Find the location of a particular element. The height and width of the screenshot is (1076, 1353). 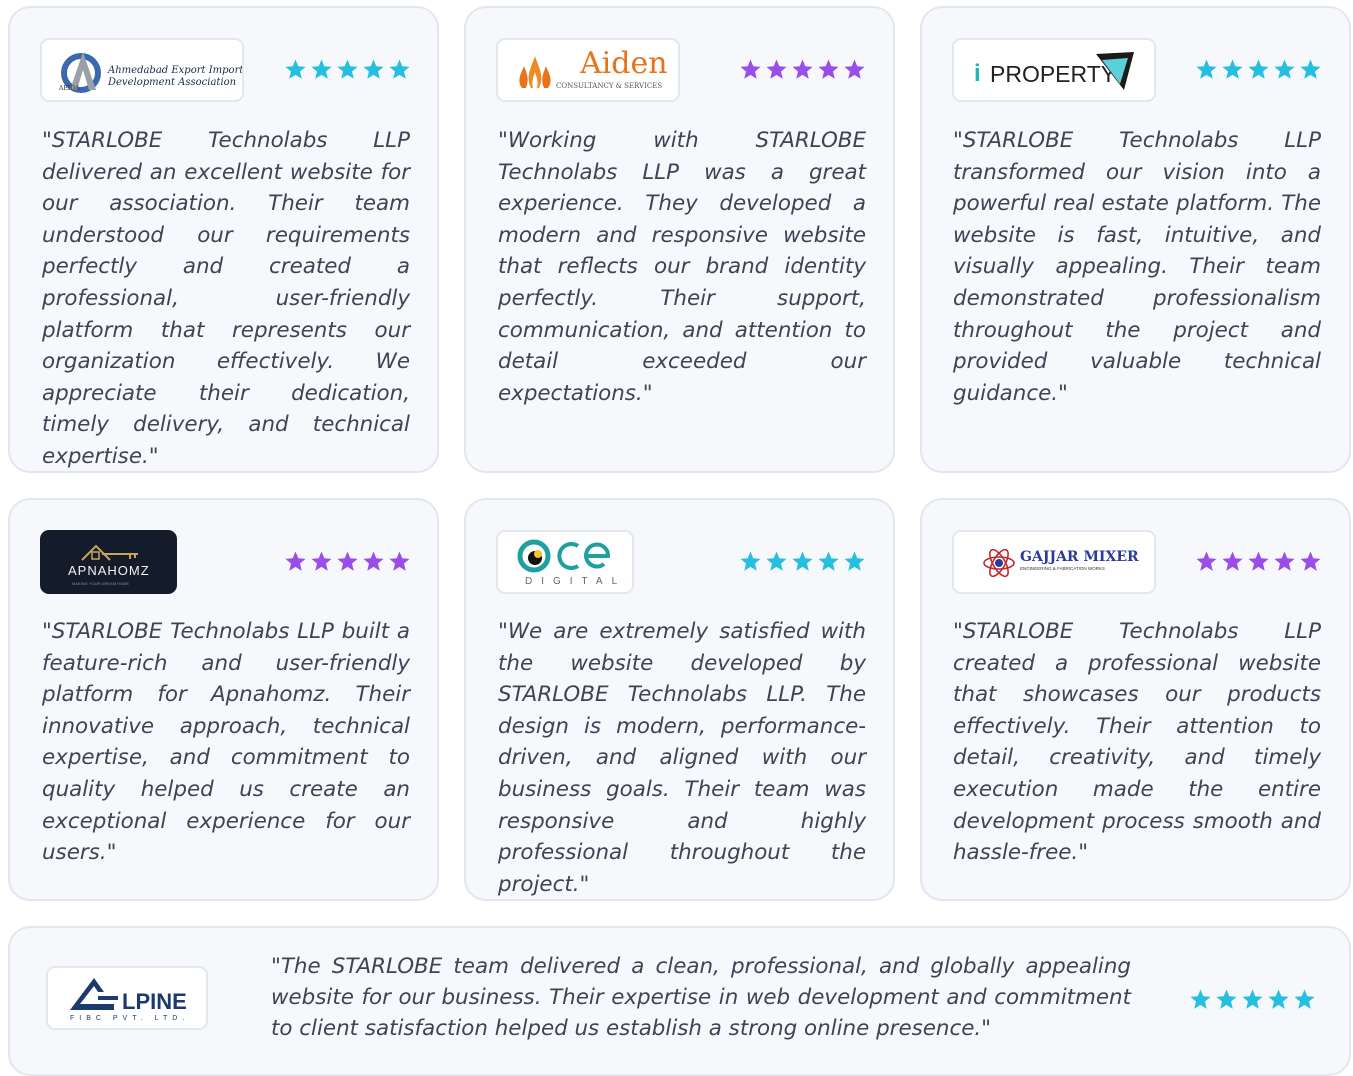

arrow-icon is located at coordinates (1115, 71).